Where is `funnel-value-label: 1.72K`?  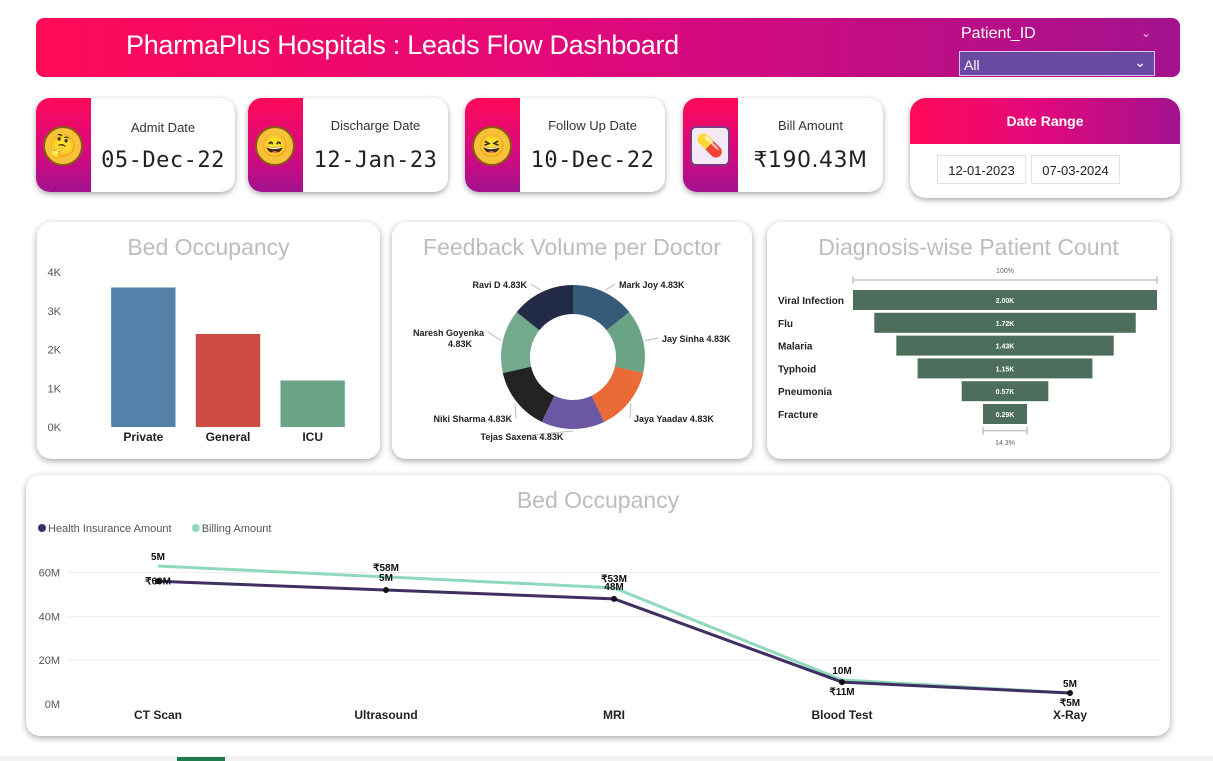 funnel-value-label: 1.72K is located at coordinates (1005, 324).